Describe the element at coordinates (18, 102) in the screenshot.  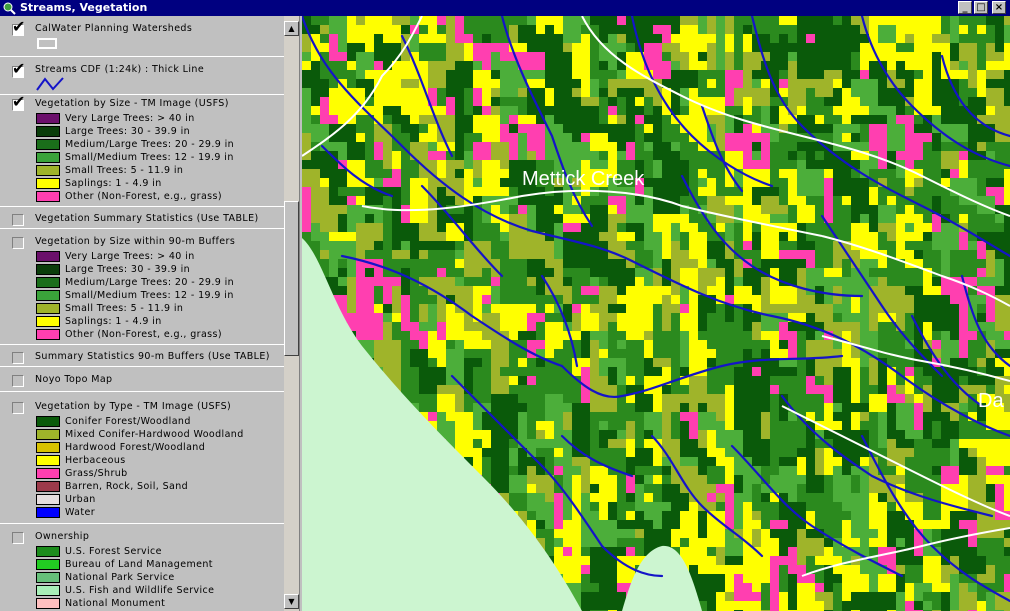
I see `veg-size-checkbox: ✔` at that location.